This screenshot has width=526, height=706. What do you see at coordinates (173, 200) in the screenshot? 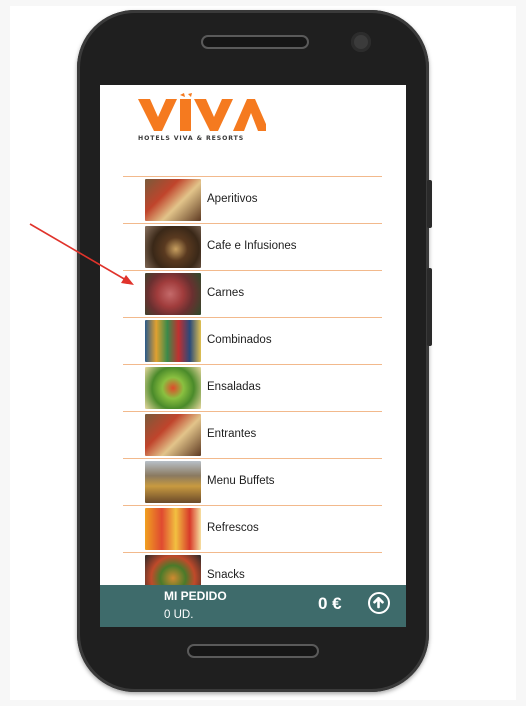
I see `appetizers-photo-icon` at bounding box center [173, 200].